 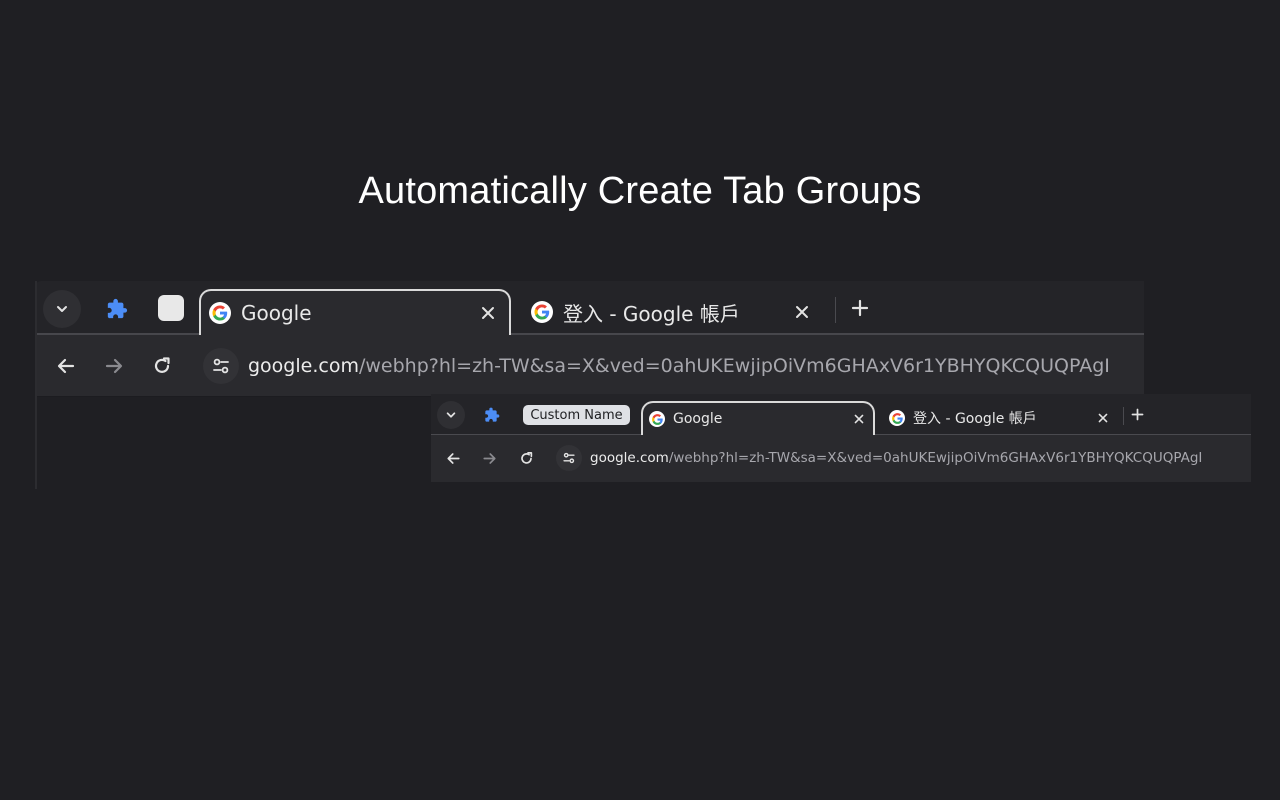 What do you see at coordinates (171, 308) in the screenshot?
I see `tab-group-chip` at bounding box center [171, 308].